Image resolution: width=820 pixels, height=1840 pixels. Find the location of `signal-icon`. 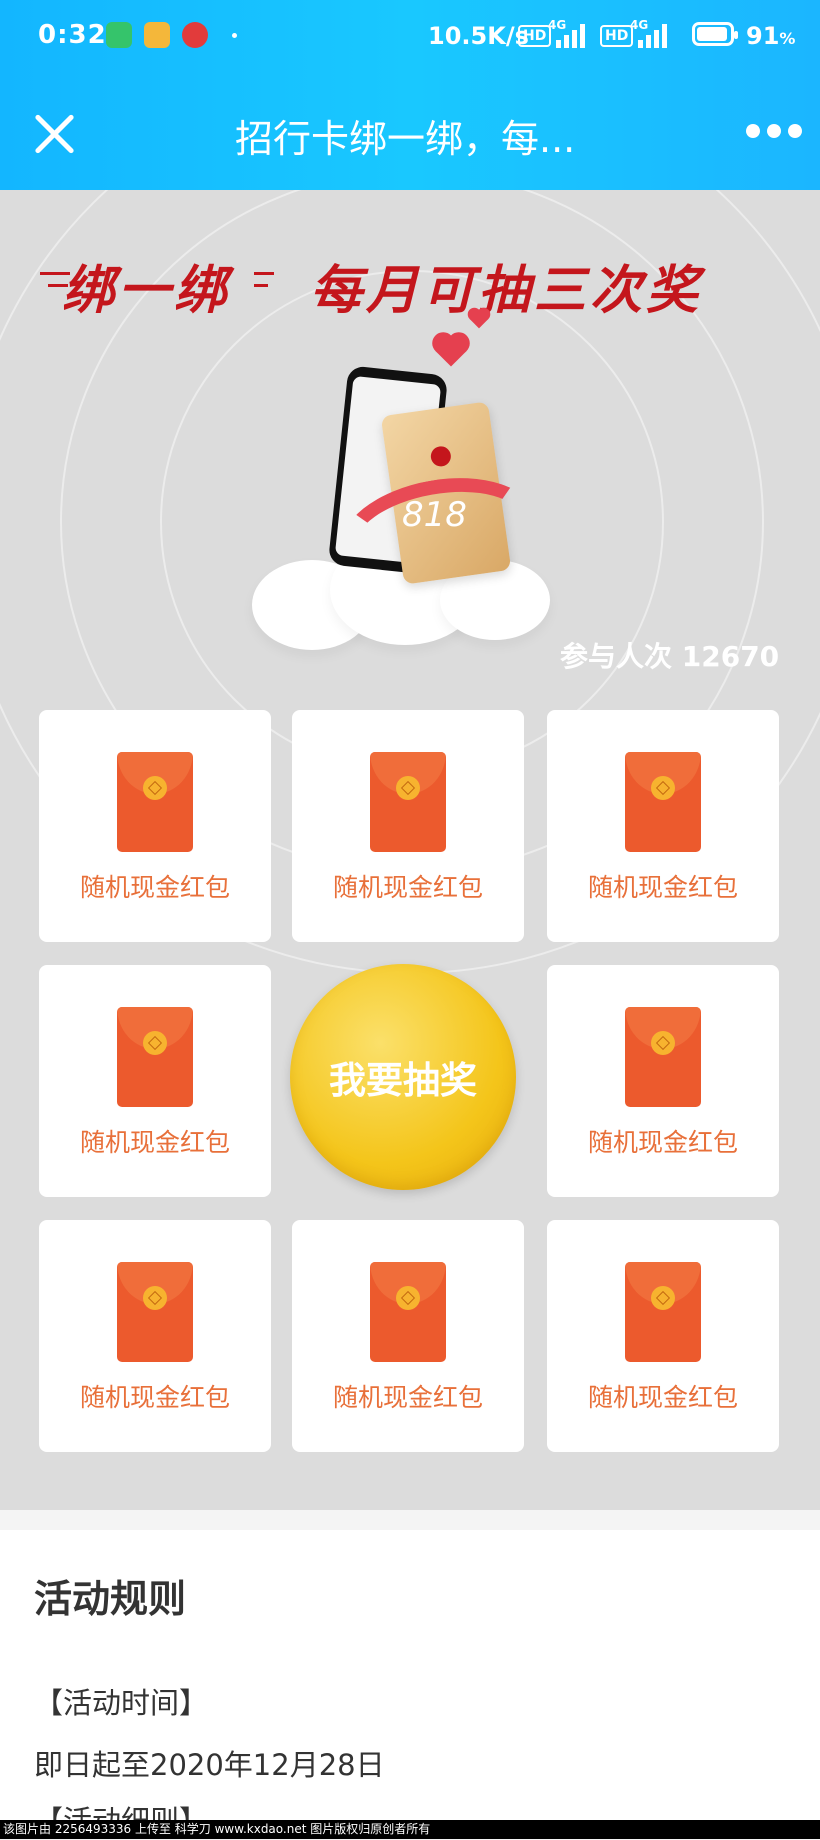

signal-icon is located at coordinates (576, 35).